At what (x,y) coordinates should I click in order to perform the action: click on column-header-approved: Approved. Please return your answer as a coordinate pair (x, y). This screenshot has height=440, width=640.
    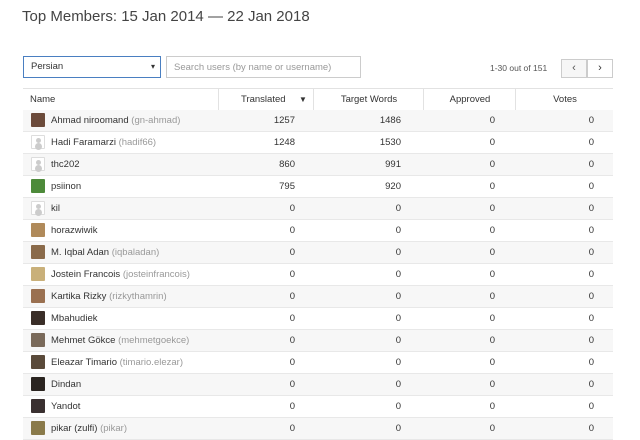
    Looking at the image, I should click on (469, 99).